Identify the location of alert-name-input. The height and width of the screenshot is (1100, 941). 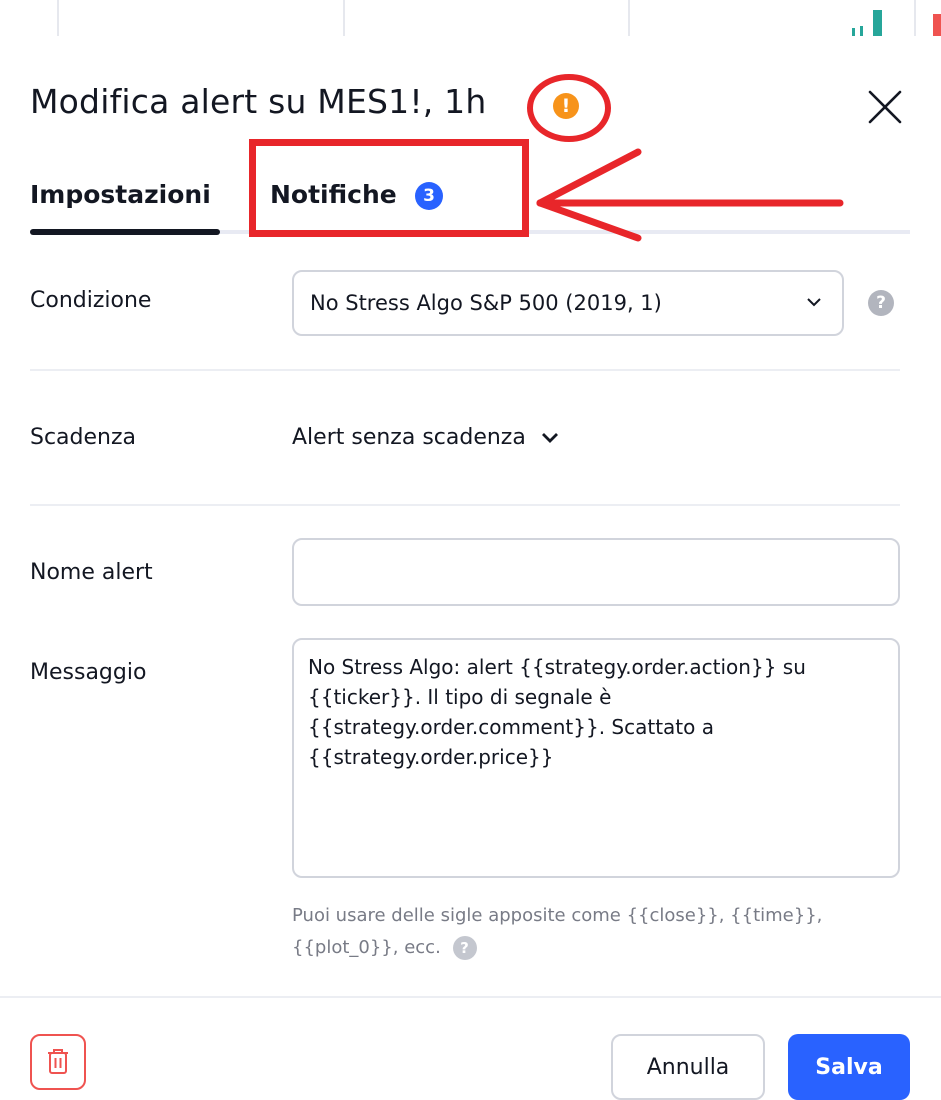
(596, 572).